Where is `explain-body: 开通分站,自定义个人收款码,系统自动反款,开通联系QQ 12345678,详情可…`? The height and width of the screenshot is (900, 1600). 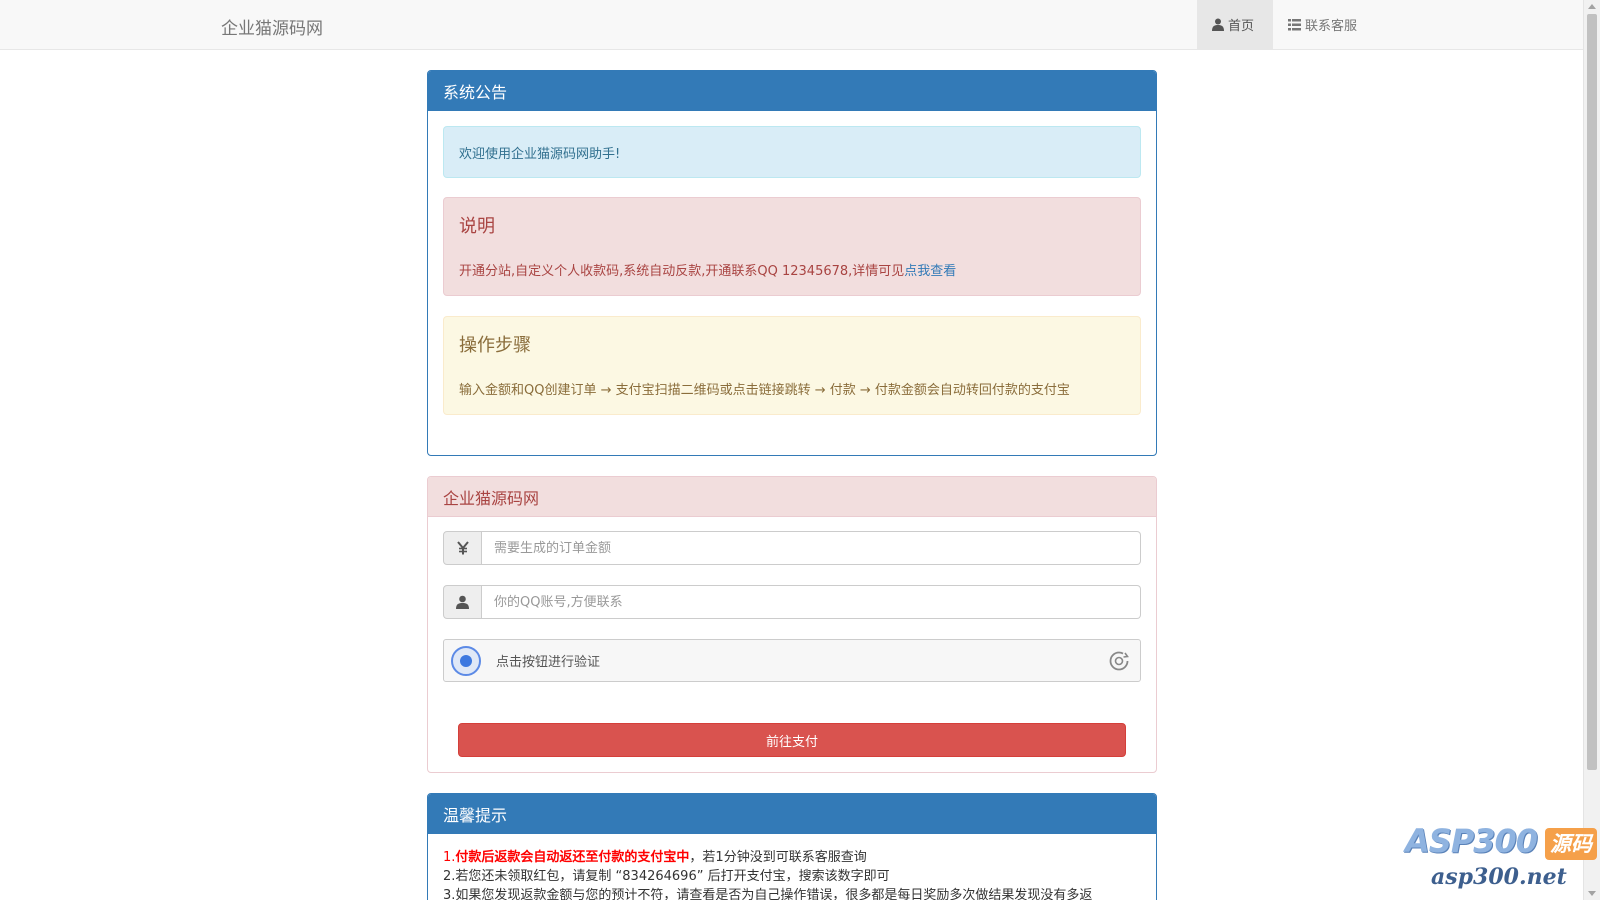 explain-body: 开通分站,自定义个人收款码,系统自动反款,开通联系QQ 12345678,详情可… is located at coordinates (682, 271).